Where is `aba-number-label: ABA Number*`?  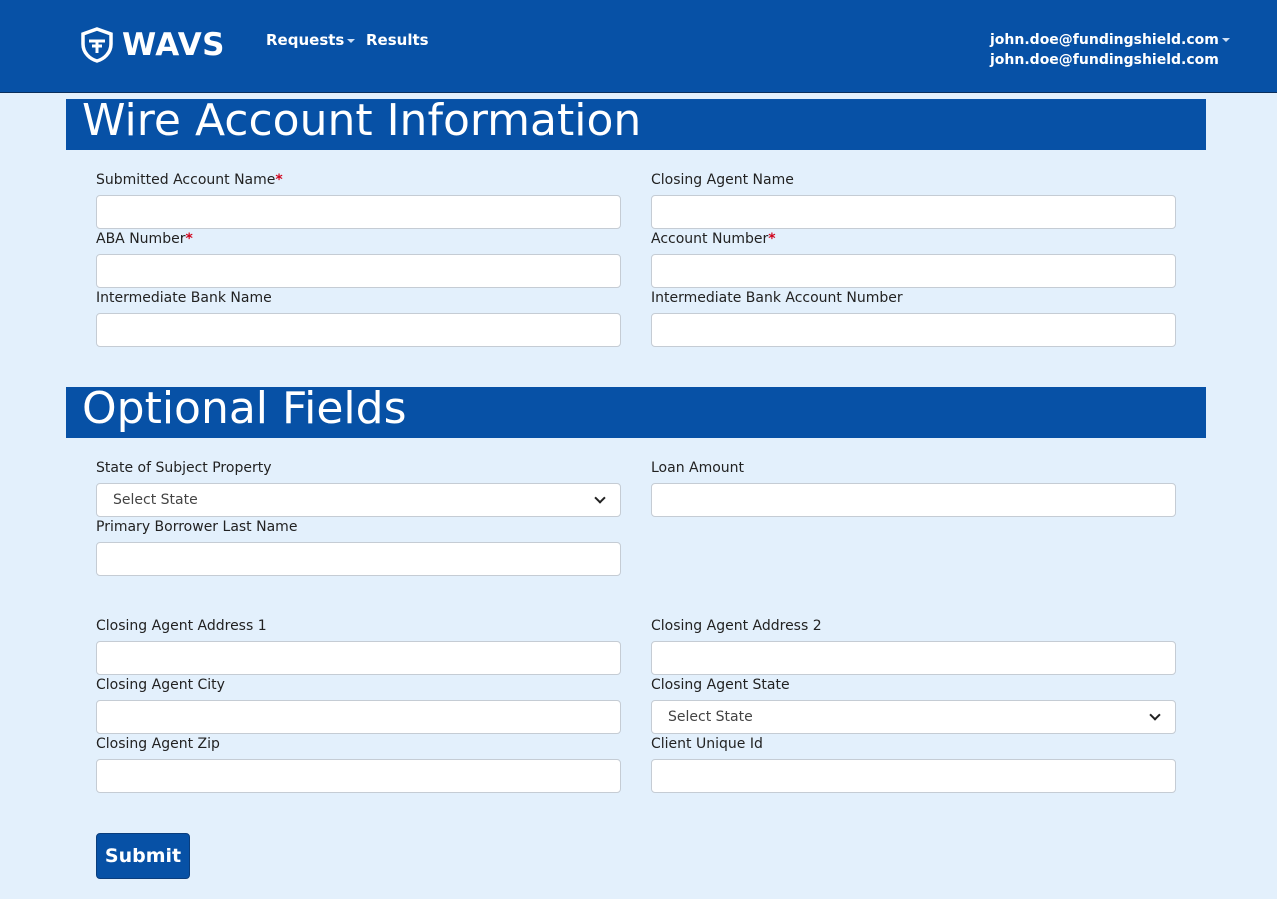
aba-number-label: ABA Number* is located at coordinates (144, 239).